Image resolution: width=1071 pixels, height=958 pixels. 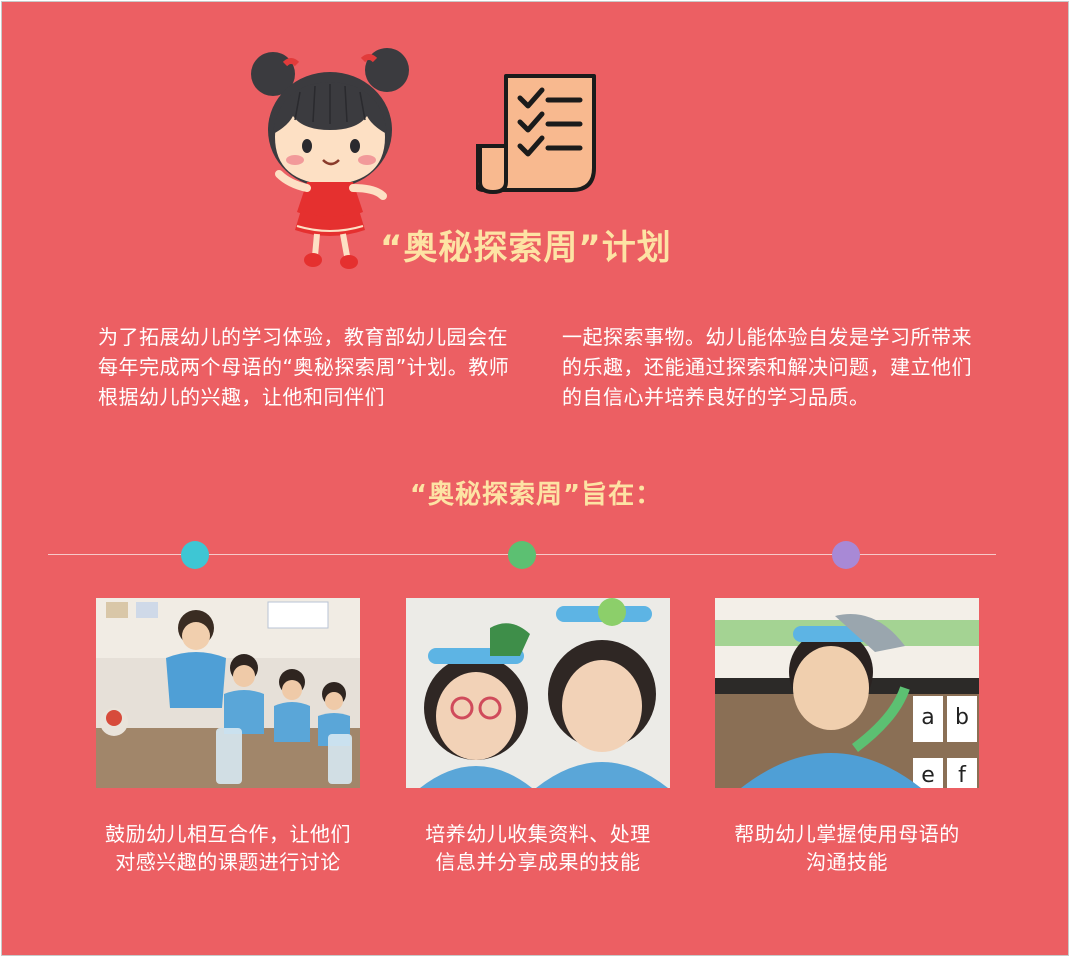 What do you see at coordinates (195, 555) in the screenshot?
I see `timeline-dot-teal` at bounding box center [195, 555].